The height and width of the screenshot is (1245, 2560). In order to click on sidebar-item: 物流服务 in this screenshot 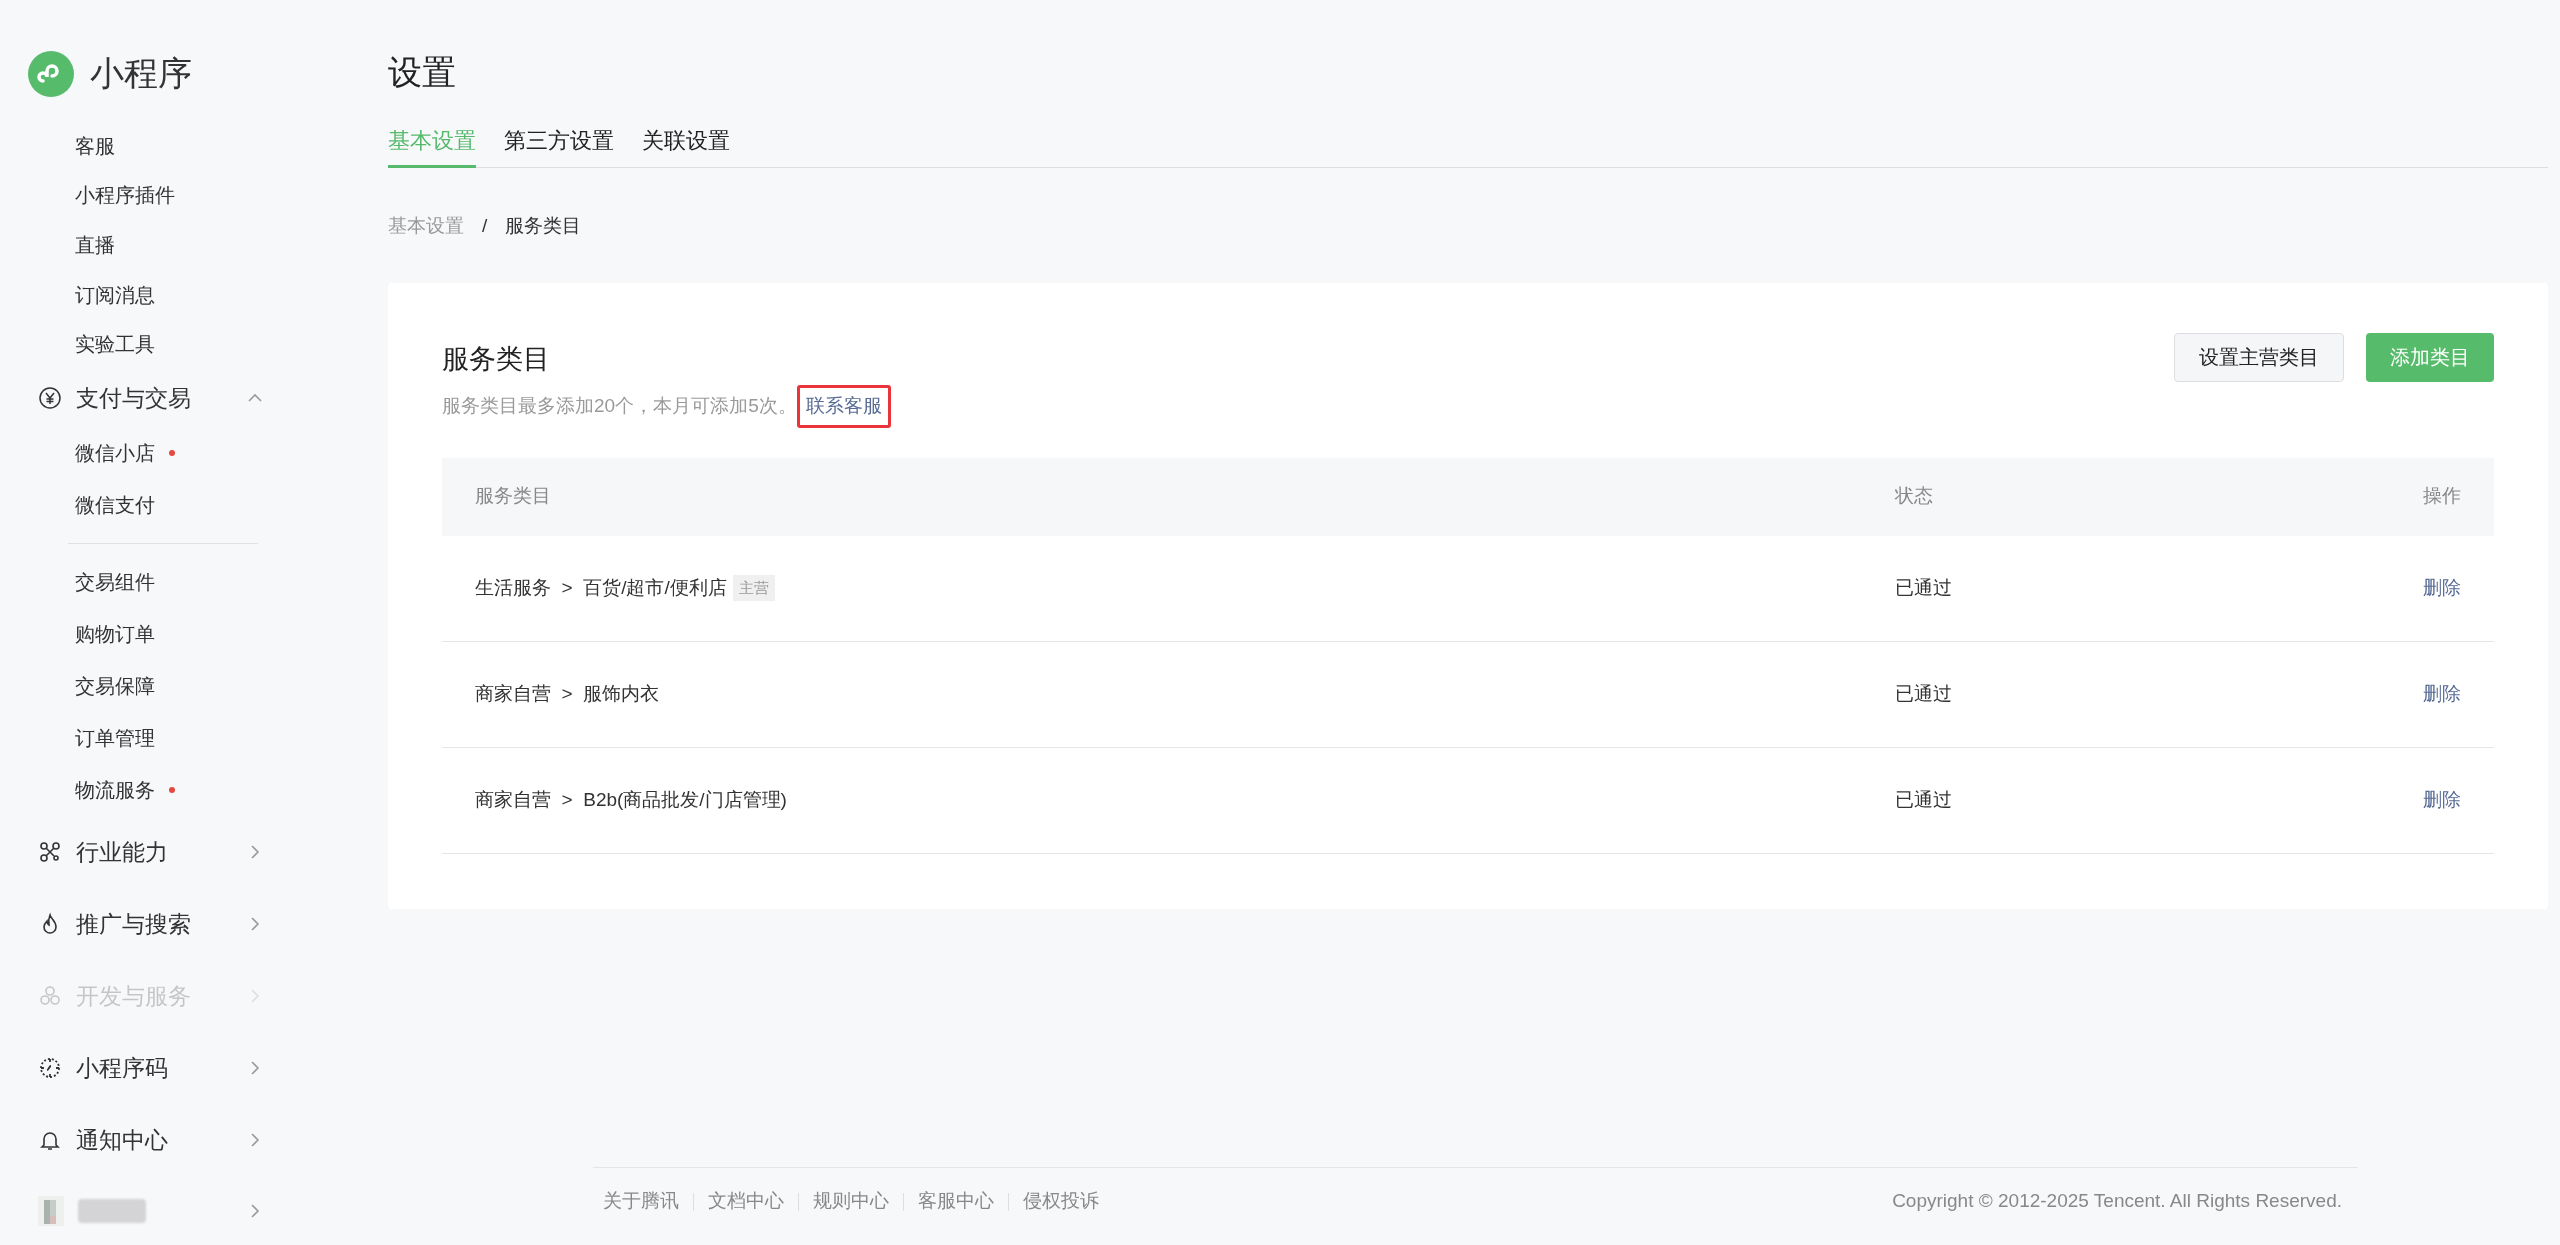, I will do `click(115, 790)`.